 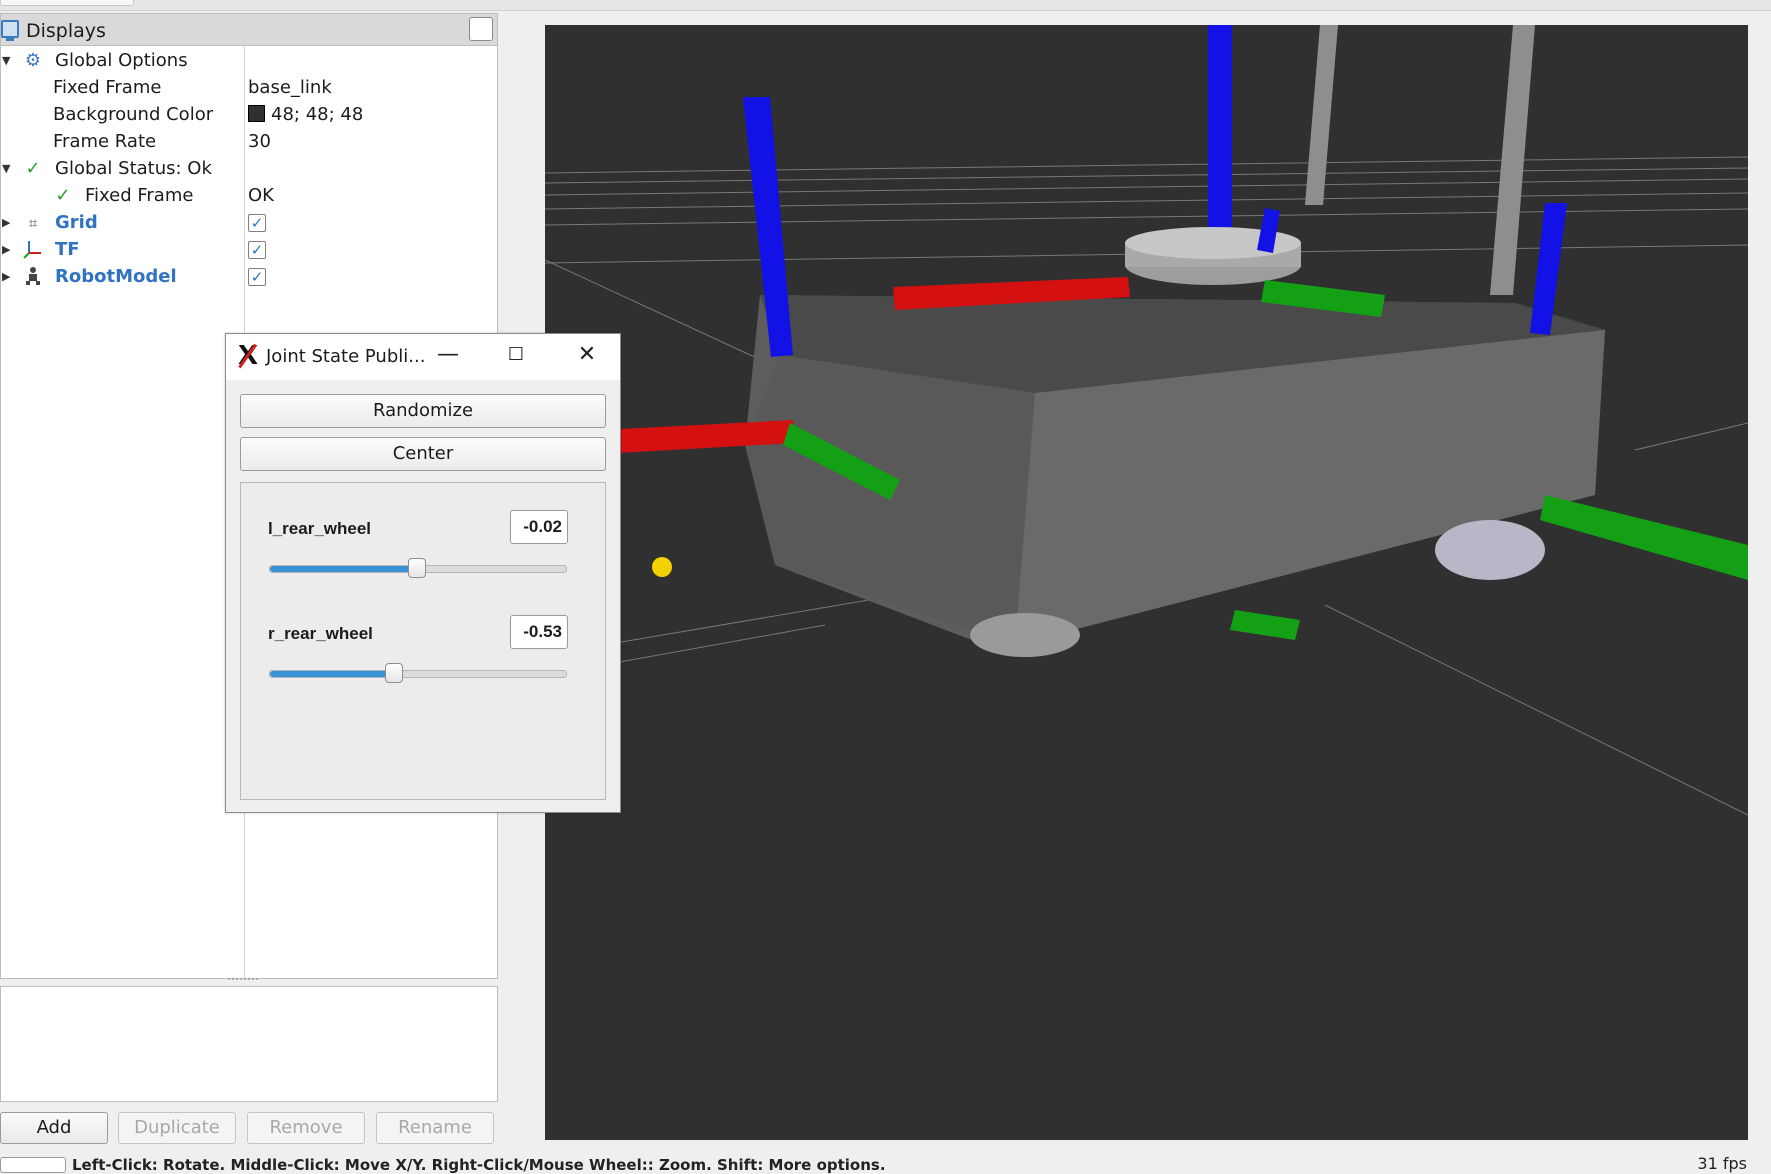 What do you see at coordinates (66, 31) in the screenshot?
I see `displays-title: Displays` at bounding box center [66, 31].